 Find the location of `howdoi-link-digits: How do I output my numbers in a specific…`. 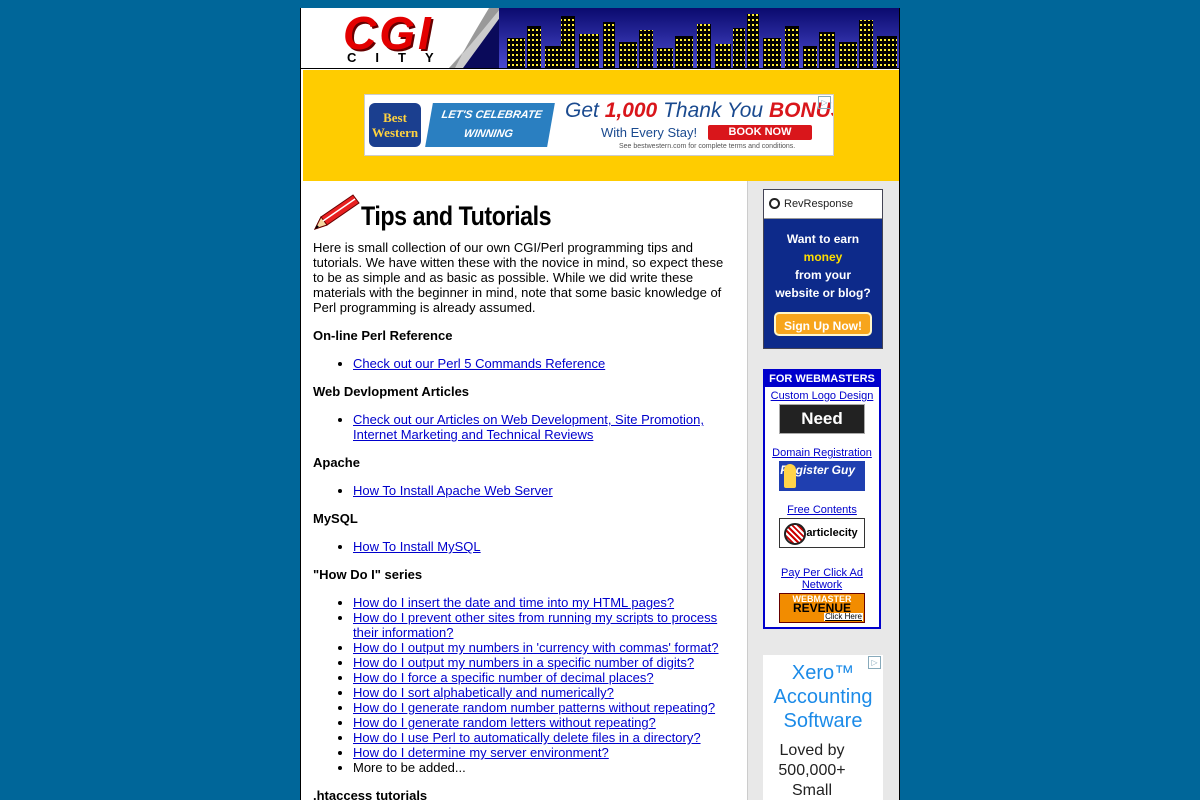

howdoi-link-digits: How do I output my numbers in a specific… is located at coordinates (523, 662).